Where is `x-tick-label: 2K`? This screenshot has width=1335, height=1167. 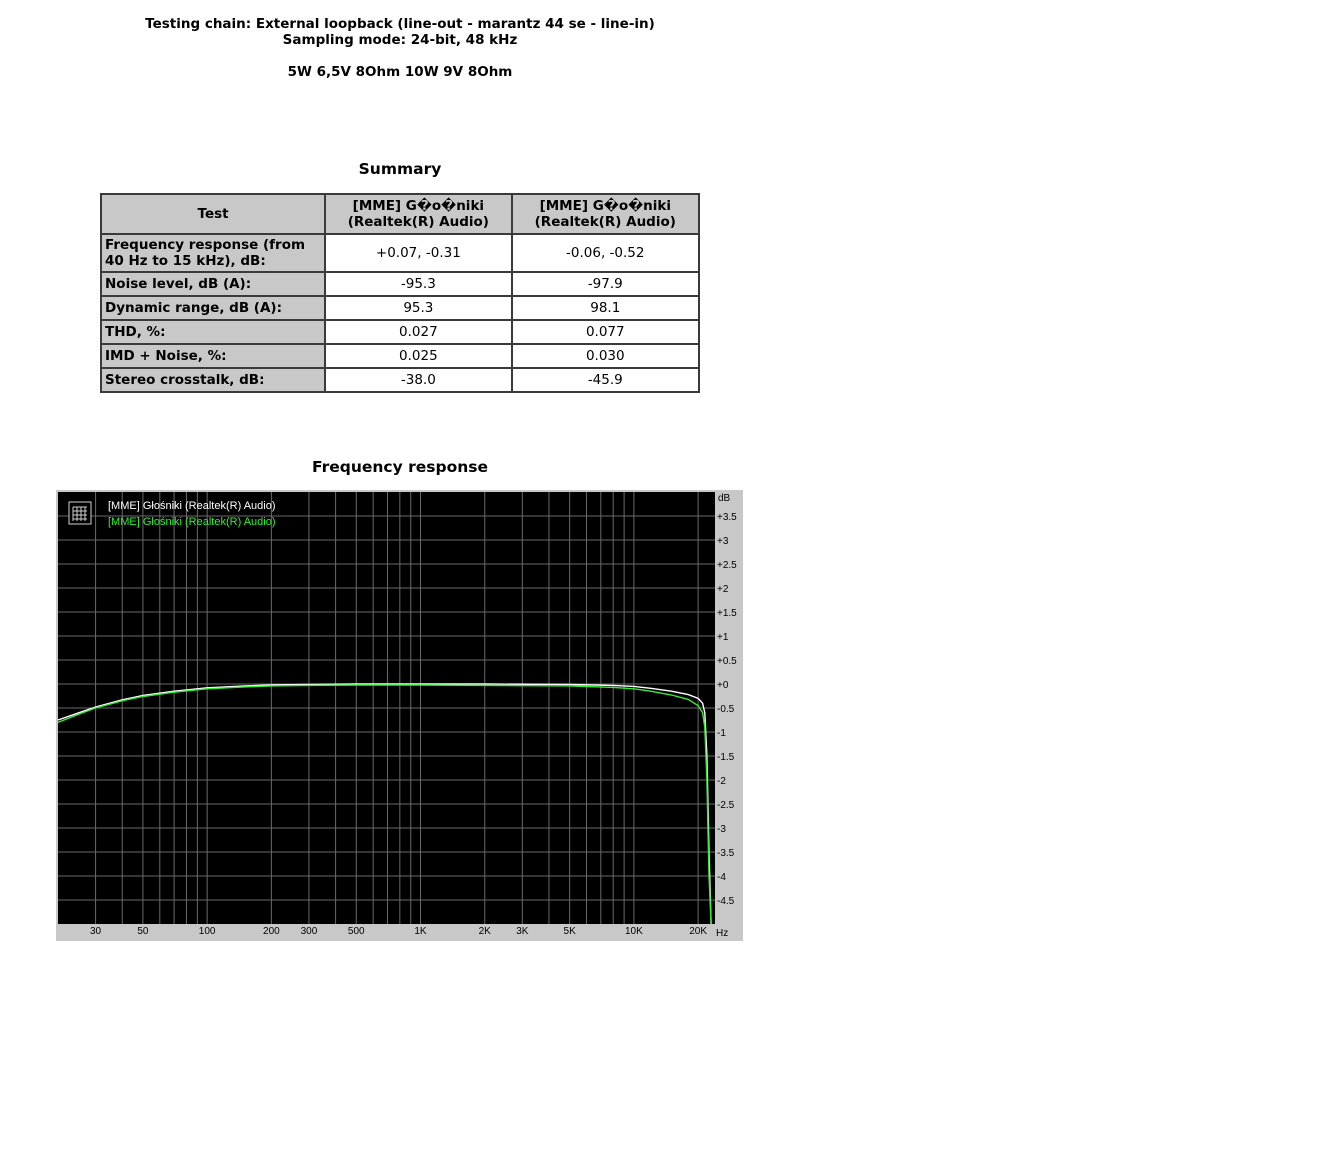
x-tick-label: 2K is located at coordinates (485, 931).